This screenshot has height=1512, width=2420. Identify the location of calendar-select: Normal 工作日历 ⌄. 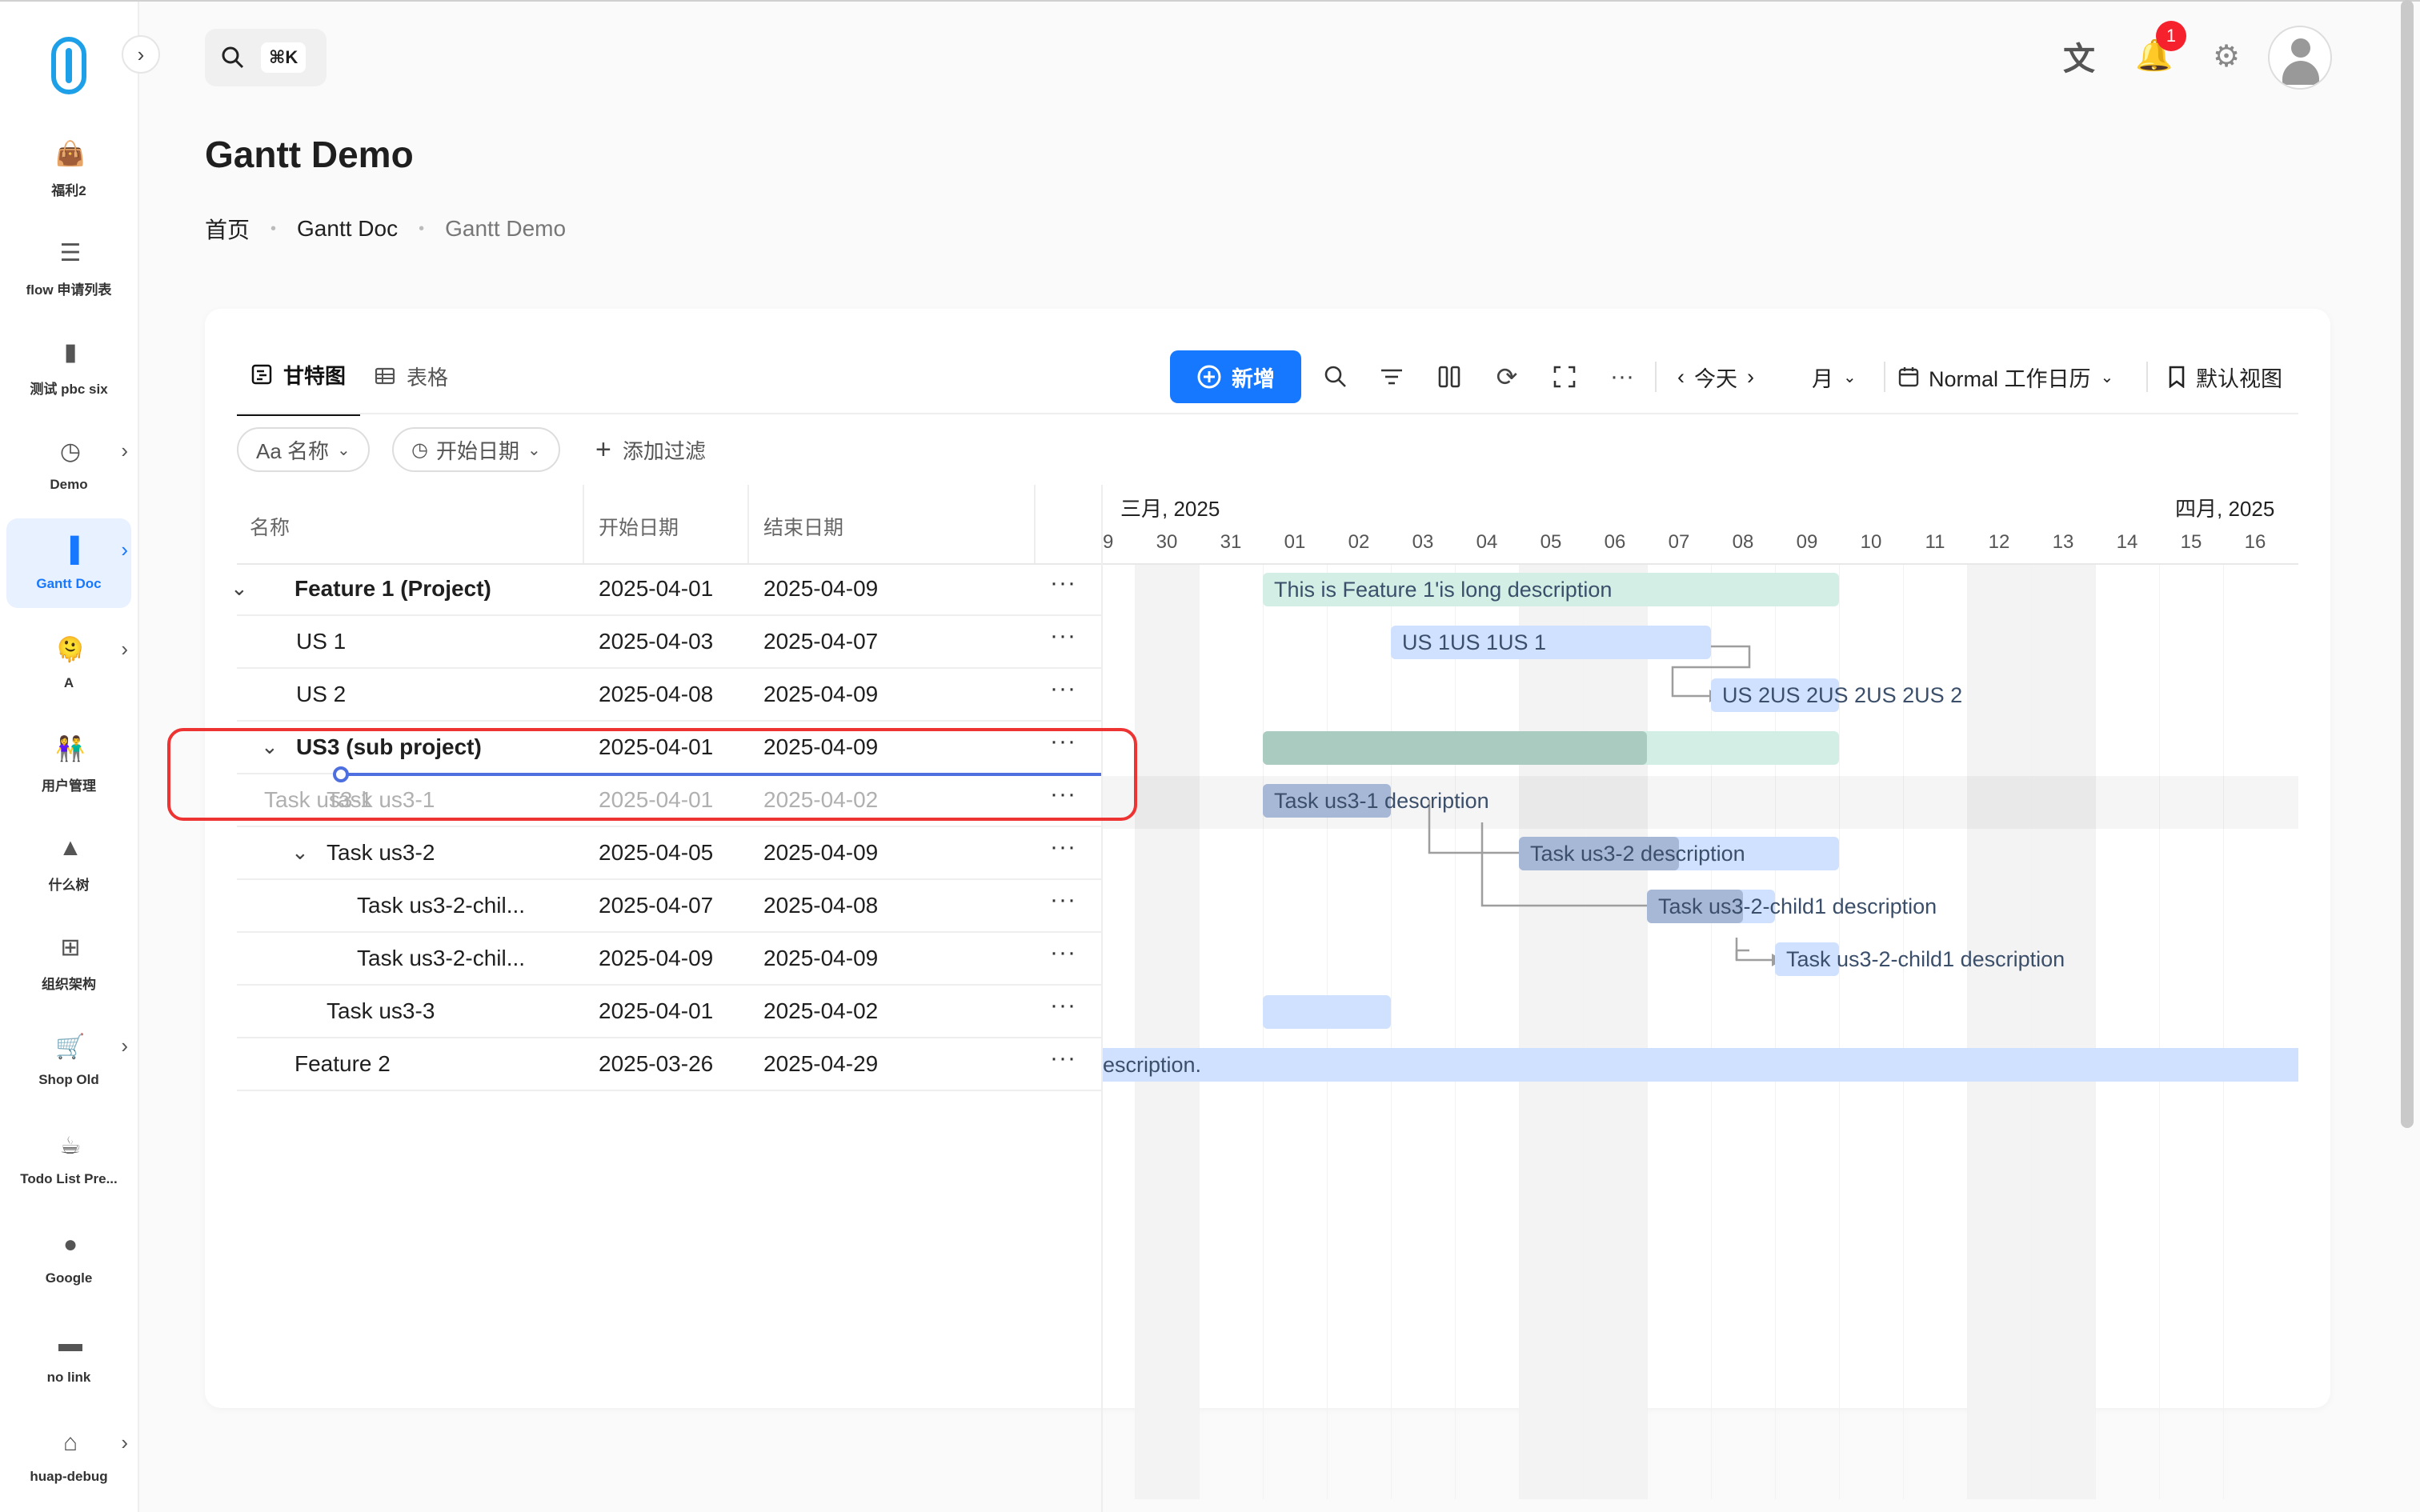
(2006, 376).